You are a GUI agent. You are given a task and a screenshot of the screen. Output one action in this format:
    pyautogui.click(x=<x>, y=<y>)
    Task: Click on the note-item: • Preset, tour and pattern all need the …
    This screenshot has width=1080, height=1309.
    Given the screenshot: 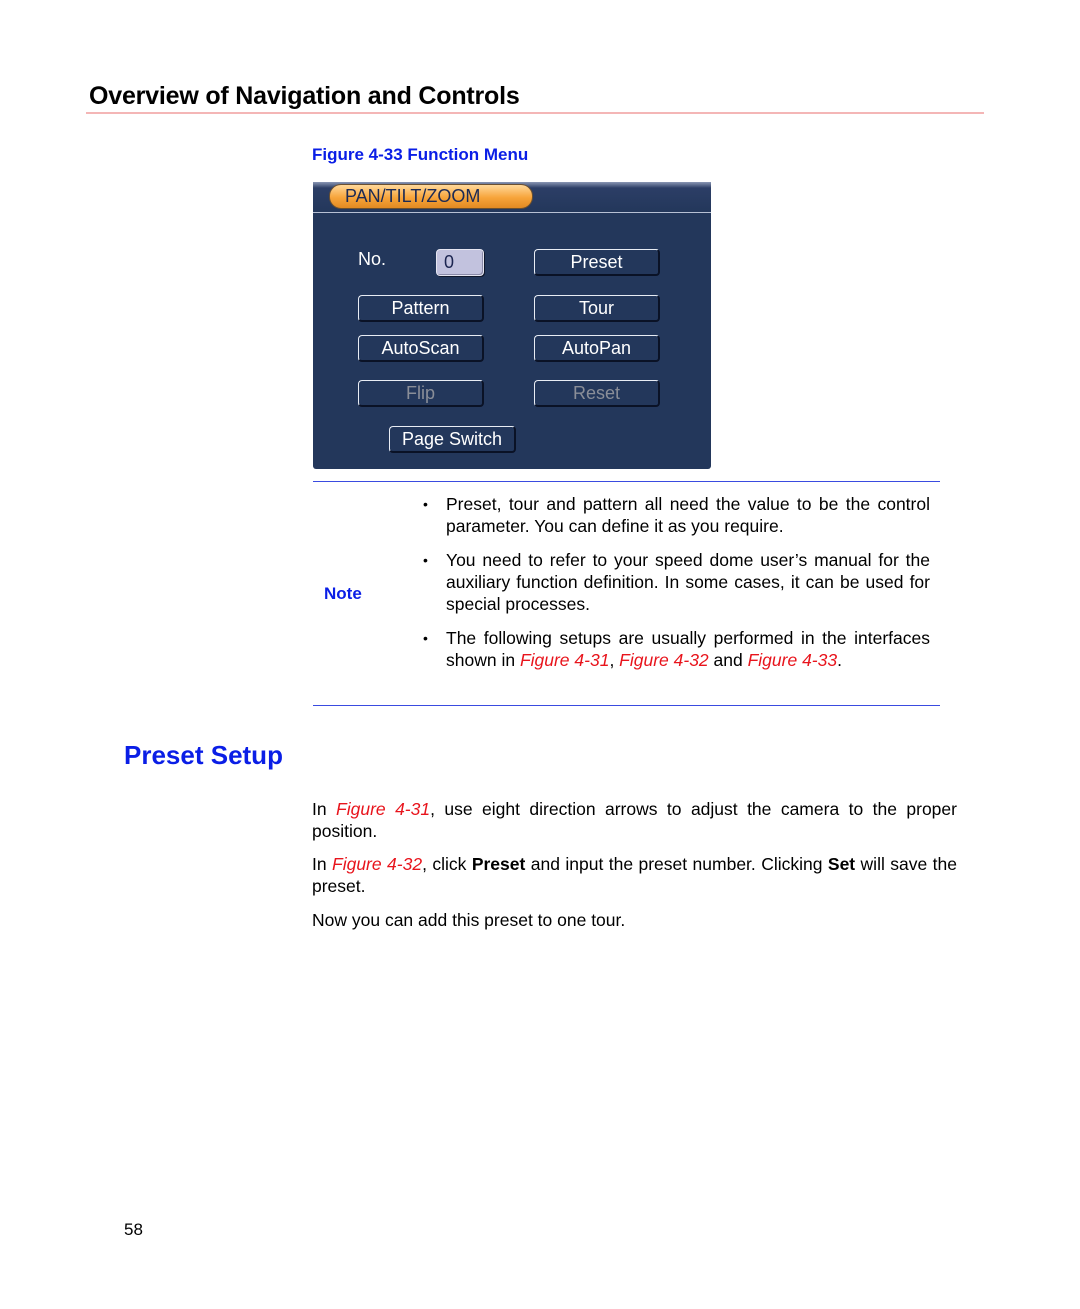 What is the action you would take?
    pyautogui.click(x=672, y=515)
    